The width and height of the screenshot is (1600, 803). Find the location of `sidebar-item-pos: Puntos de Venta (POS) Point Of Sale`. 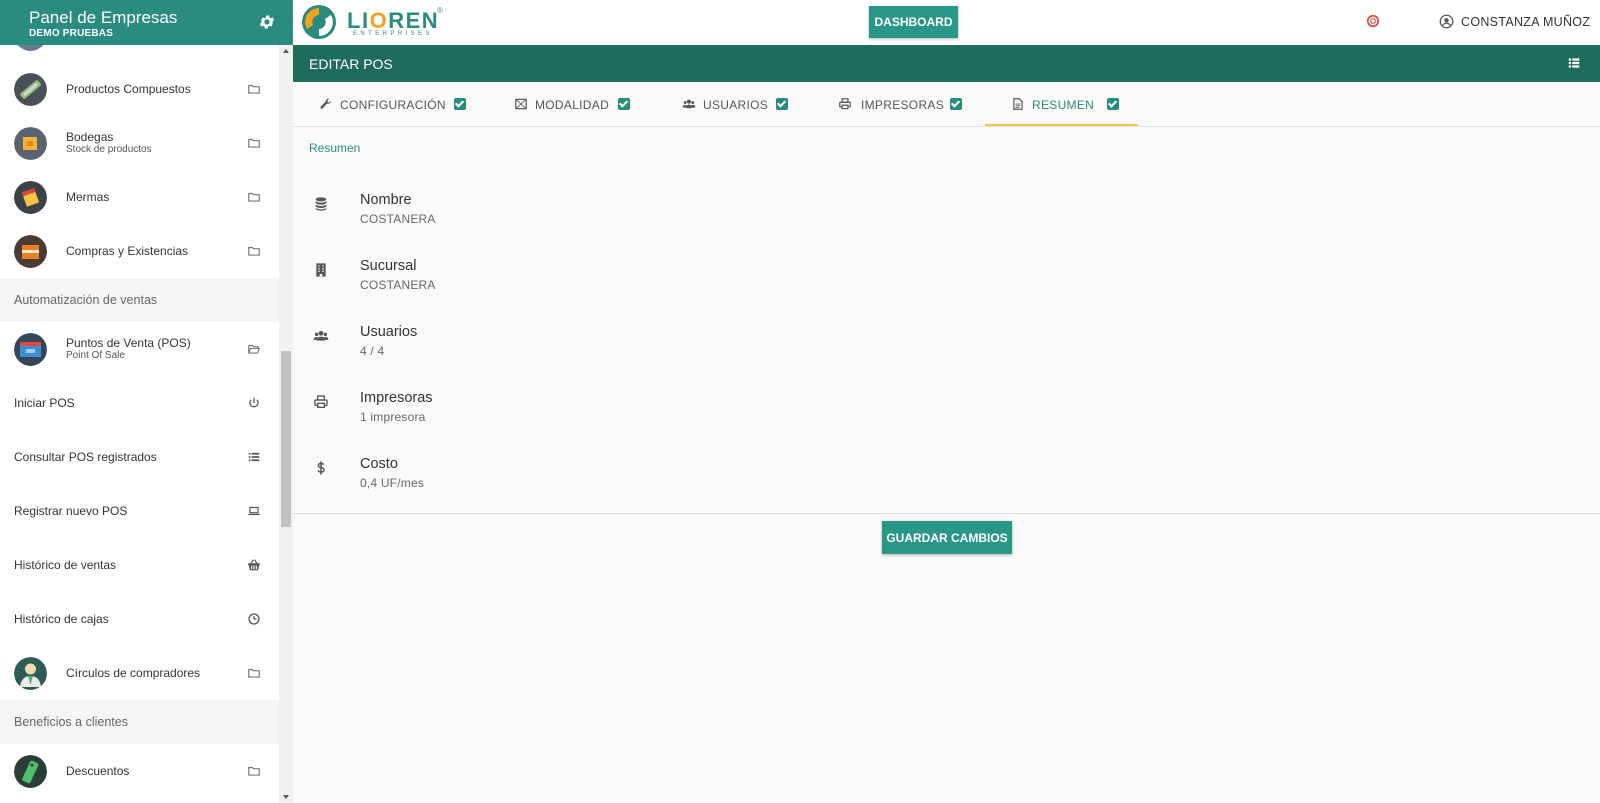

sidebar-item-pos: Puntos de Venta (POS) Point Of Sale is located at coordinates (139, 349).